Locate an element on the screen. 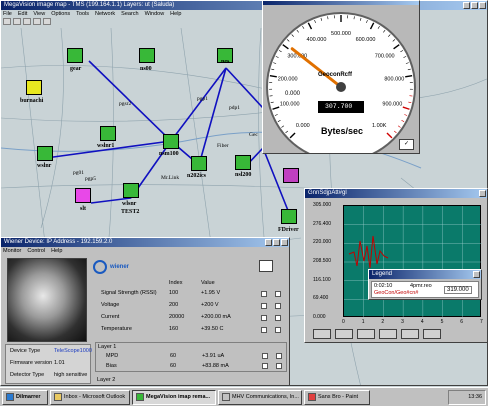  gauge-options-icon: ✓ is located at coordinates (406, 144).